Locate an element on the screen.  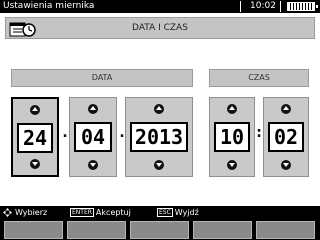
window-title: Ustawienia miernika is located at coordinates (49, 6).